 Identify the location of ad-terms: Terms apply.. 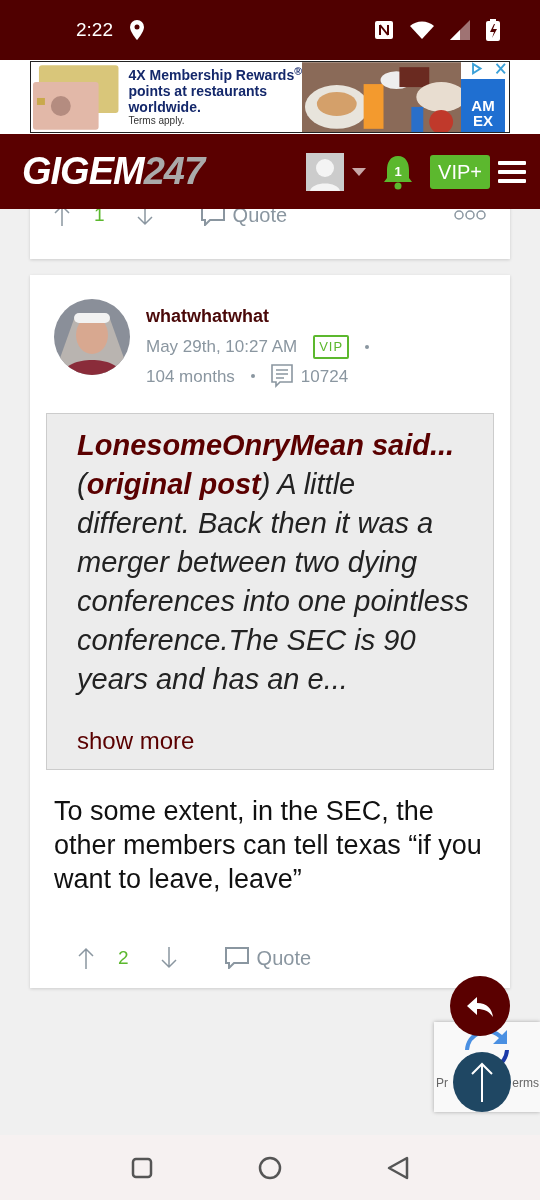
(157, 121).